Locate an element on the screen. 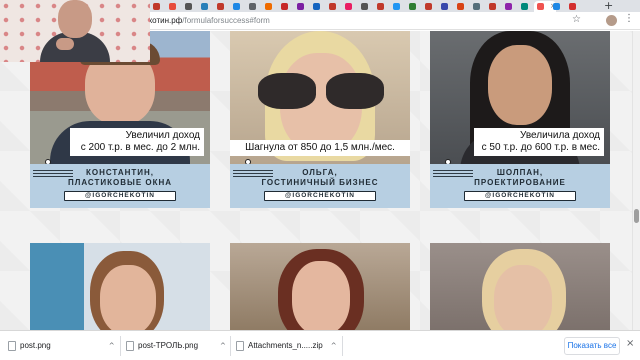  download-item: post-ТРОЛЬ.png ^ is located at coordinates (176, 346).